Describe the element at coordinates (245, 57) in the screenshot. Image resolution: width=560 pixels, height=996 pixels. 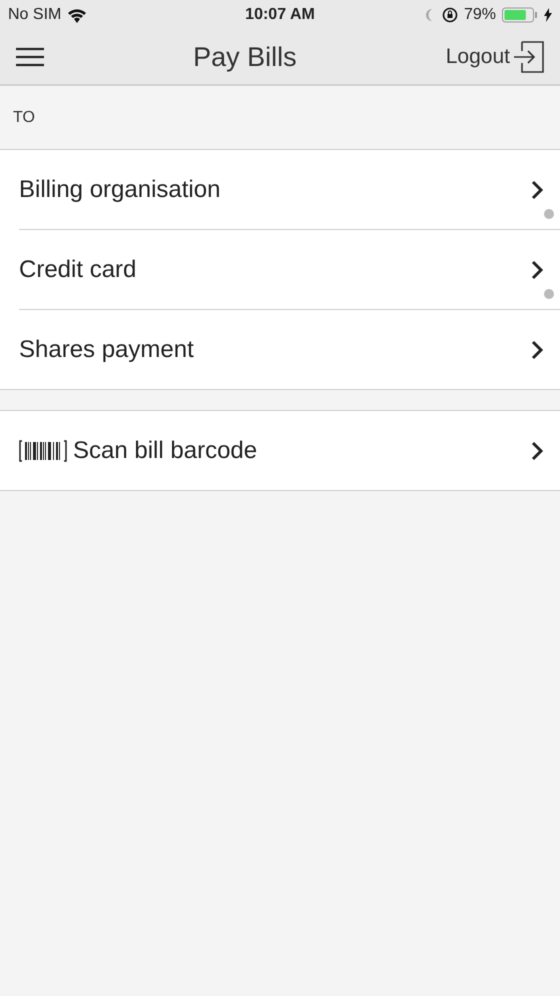
I see `page-title: Pay Bills` at that location.